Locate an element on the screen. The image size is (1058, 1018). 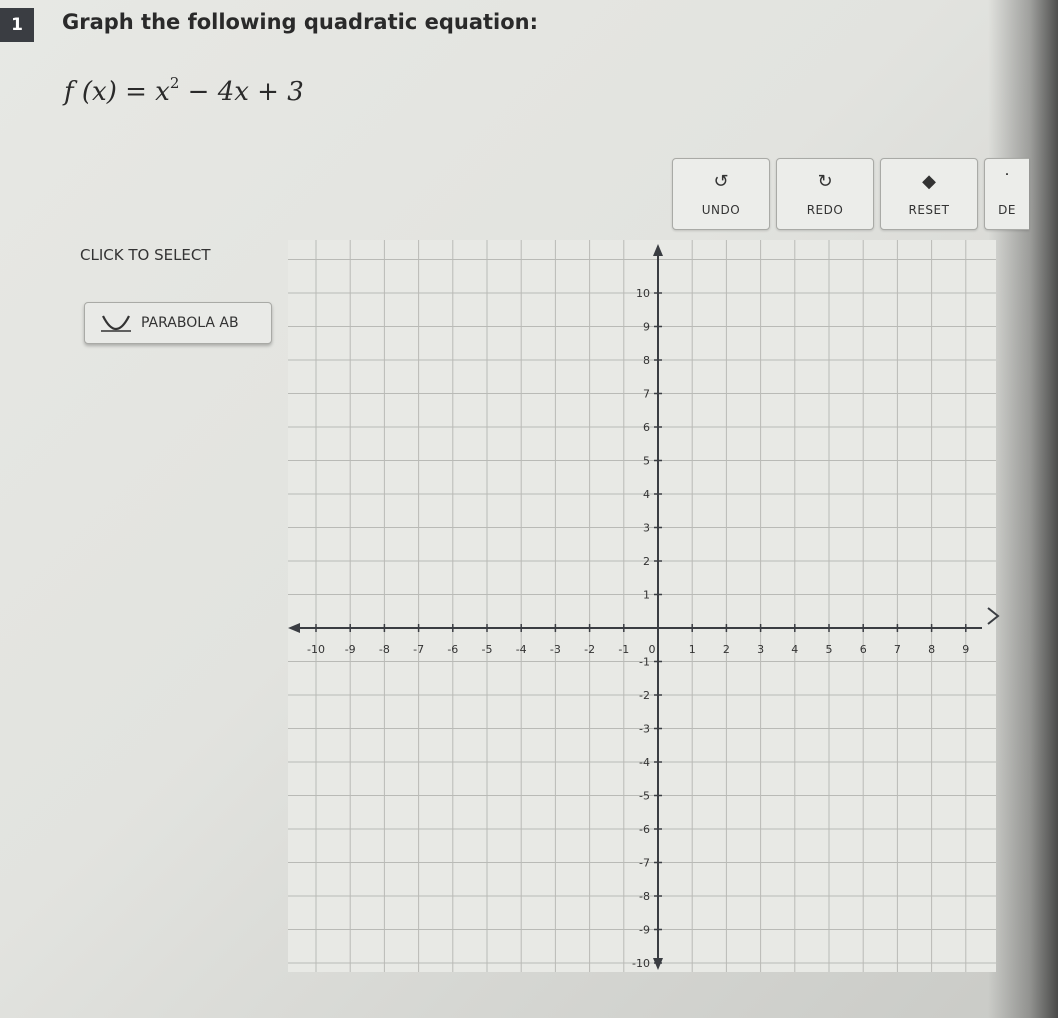
y-tick-label: -8 is located at coordinates (644, 896).